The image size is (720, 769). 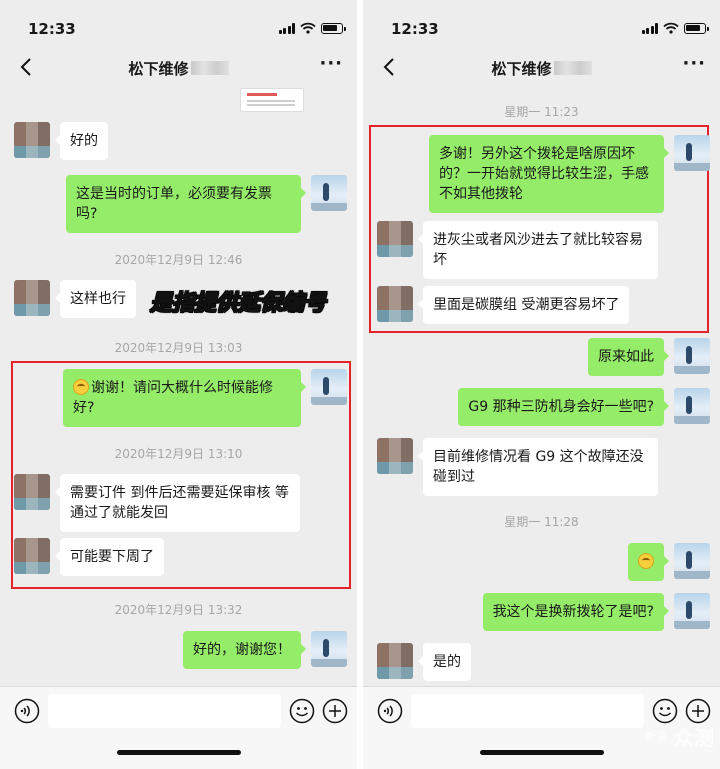 I want to click on timestamp: 2020年12月9日 13:03, so click(x=178, y=348).